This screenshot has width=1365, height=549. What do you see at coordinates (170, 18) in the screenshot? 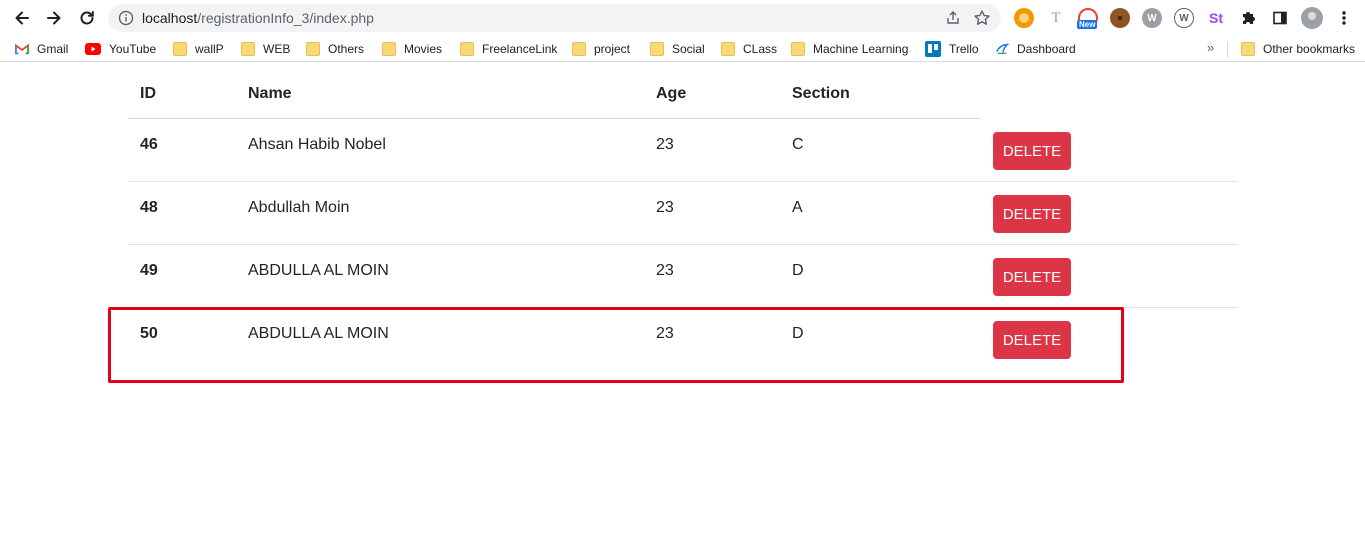
I see `url-host: localhost` at bounding box center [170, 18].